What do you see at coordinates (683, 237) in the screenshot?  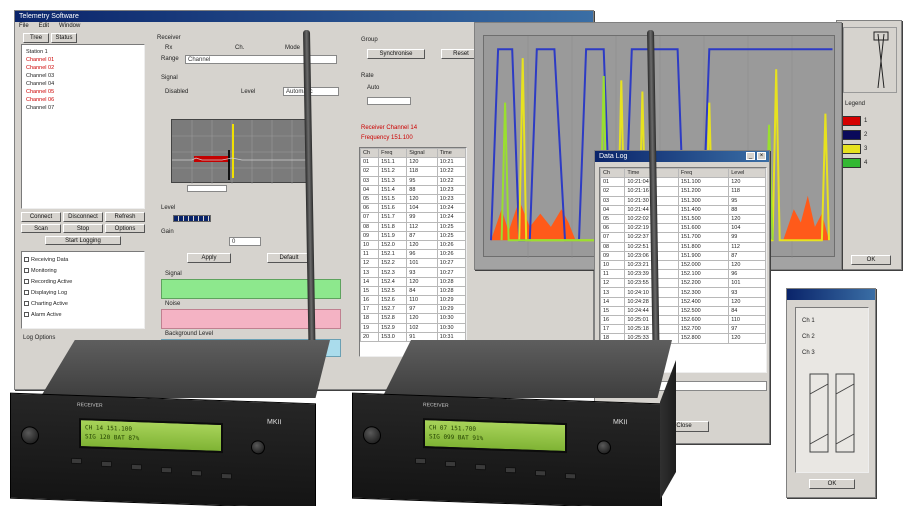 I see `table-row: 07 10:22:37 151.700 99` at bounding box center [683, 237].